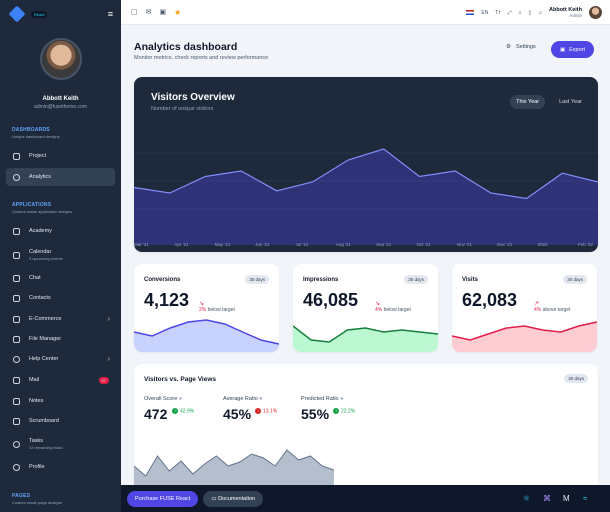 The image size is (610, 512). I want to click on arrow-down-icon: ↓, so click(258, 411).